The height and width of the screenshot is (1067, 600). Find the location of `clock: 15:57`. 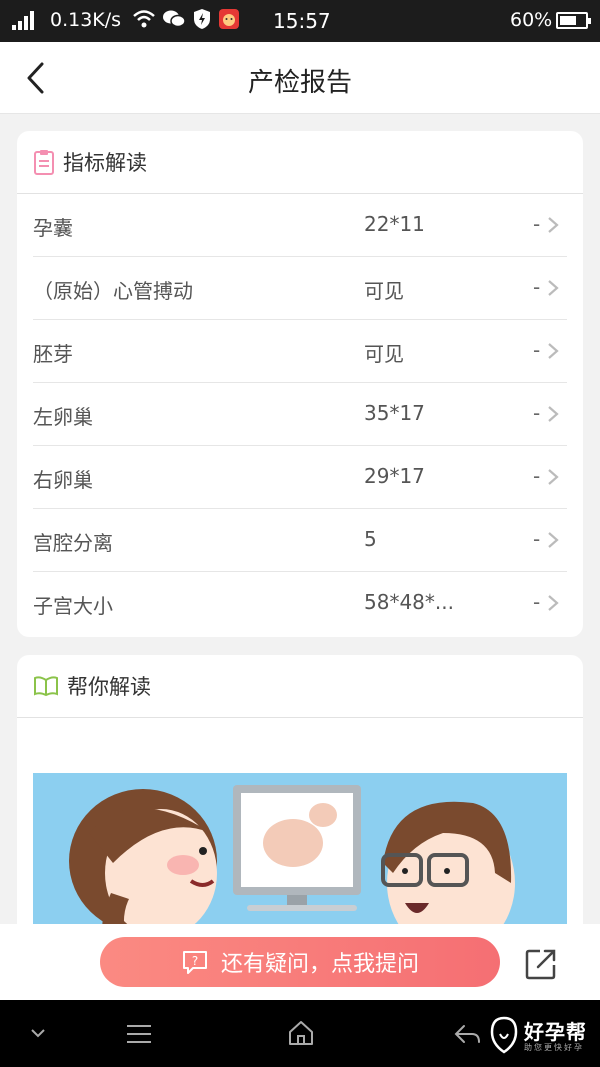

clock: 15:57 is located at coordinates (302, 21).